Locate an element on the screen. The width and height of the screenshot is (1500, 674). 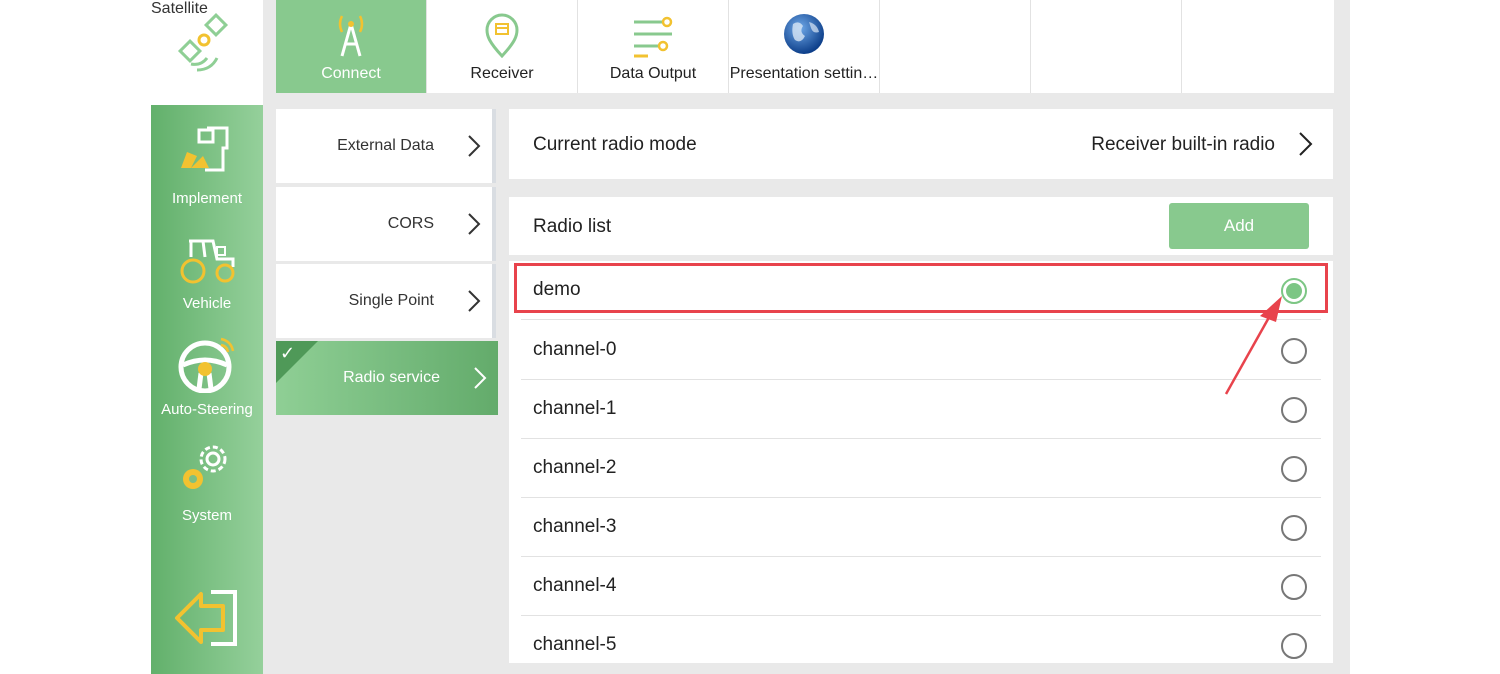
antenna-icon is located at coordinates (351, 36).